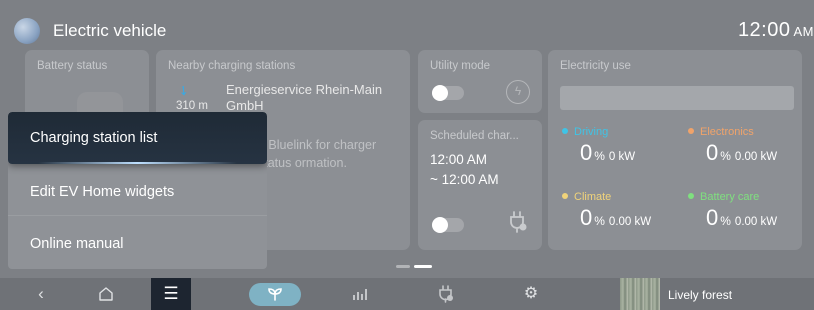 This screenshot has height=310, width=814. I want to click on metric-label: Electronics, so click(721, 132).